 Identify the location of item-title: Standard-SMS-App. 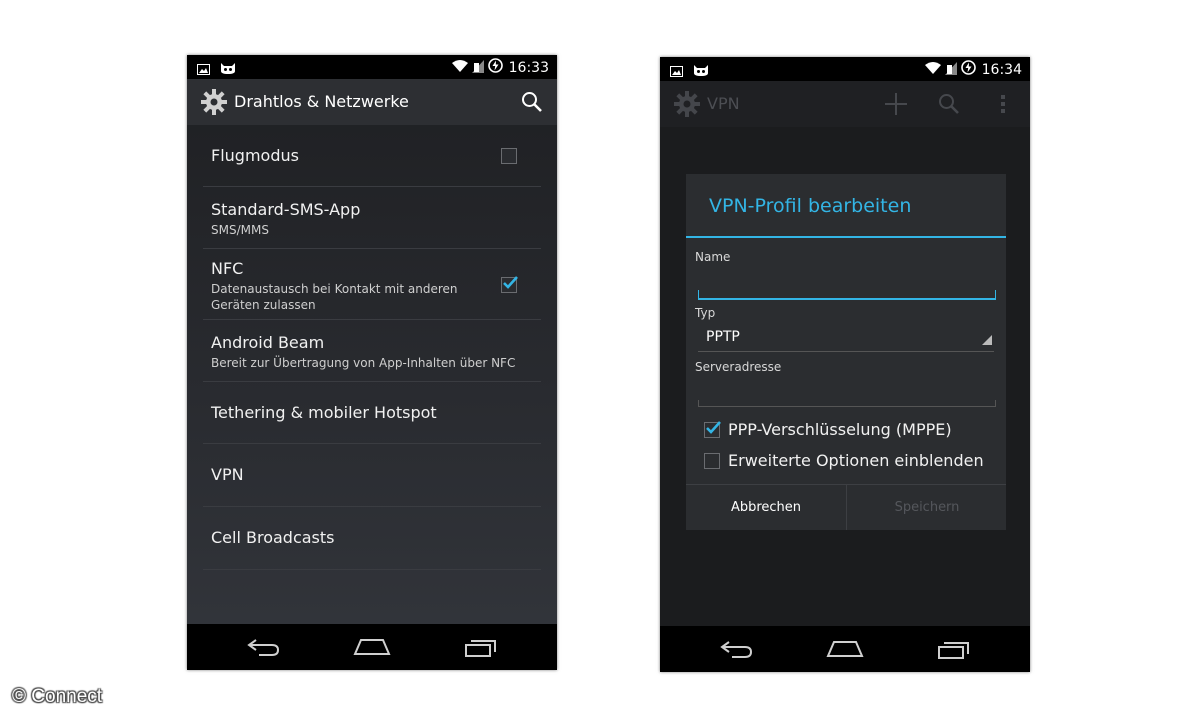
(286, 209).